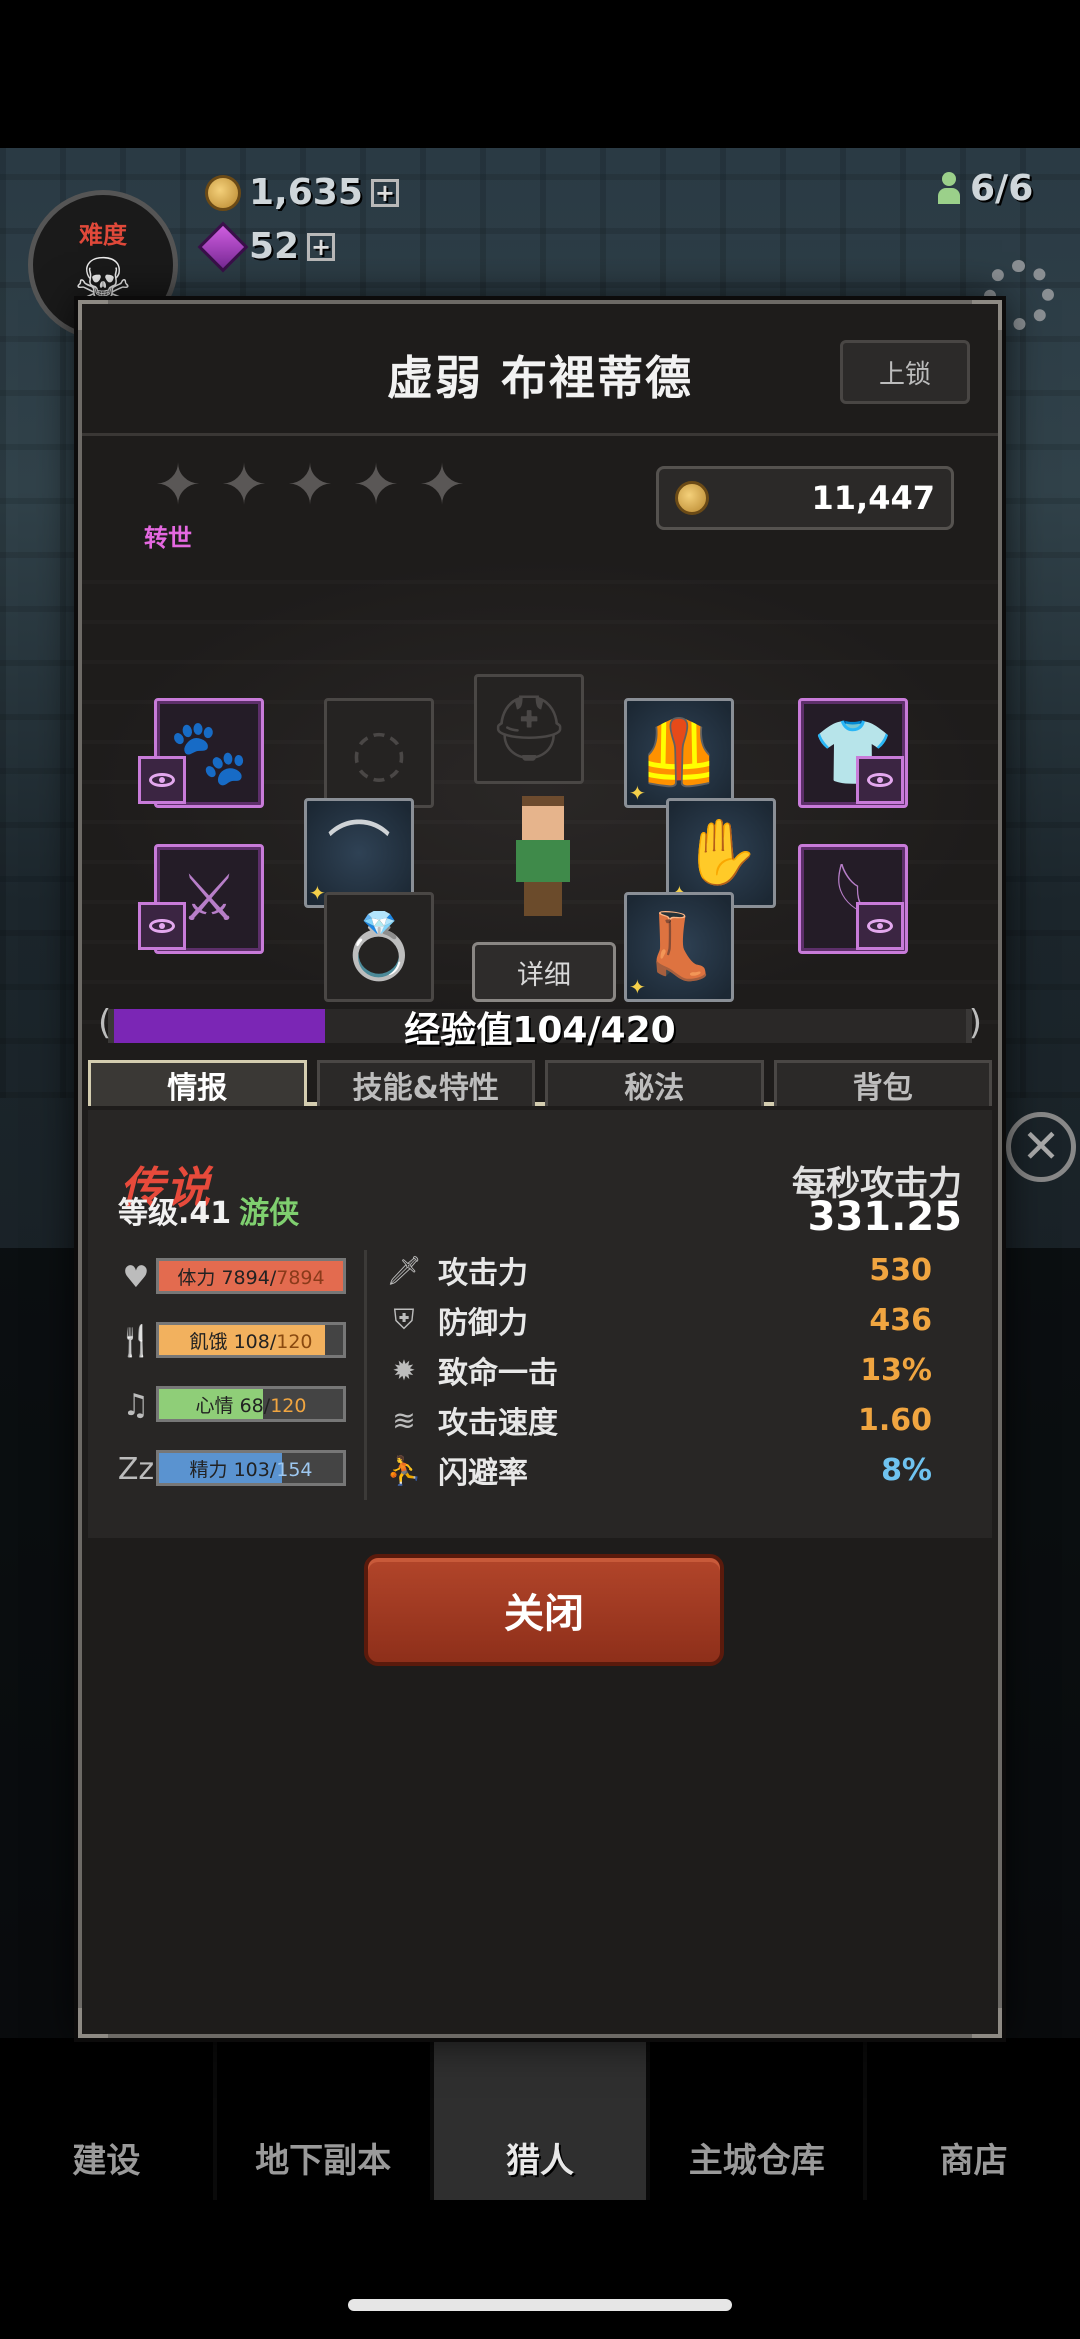  I want to click on stat-row-defense: ⛨ 防御力 436, so click(672, 1321).